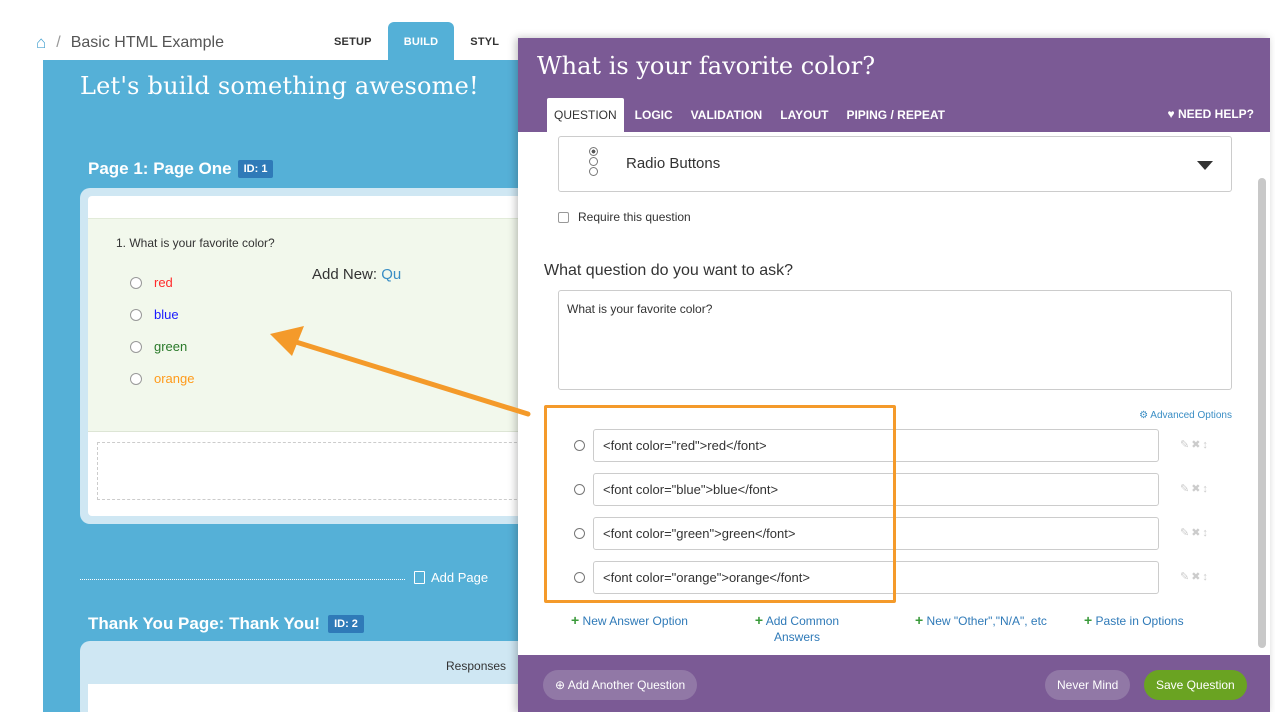 The image size is (1275, 712). Describe the element at coordinates (593, 161) in the screenshot. I see `radio-buttons-icon` at that location.